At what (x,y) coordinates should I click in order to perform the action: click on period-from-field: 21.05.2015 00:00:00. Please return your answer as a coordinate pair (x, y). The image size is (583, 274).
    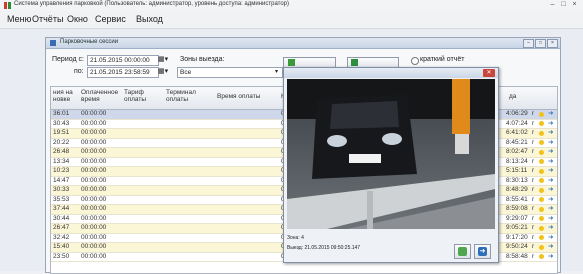
    Looking at the image, I should click on (123, 60).